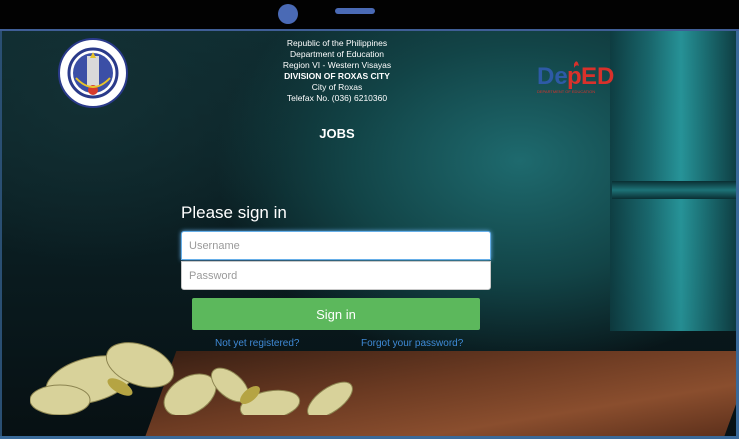 The image size is (739, 439). What do you see at coordinates (337, 43) in the screenshot?
I see `header-country: Republic of the Philippines` at bounding box center [337, 43].